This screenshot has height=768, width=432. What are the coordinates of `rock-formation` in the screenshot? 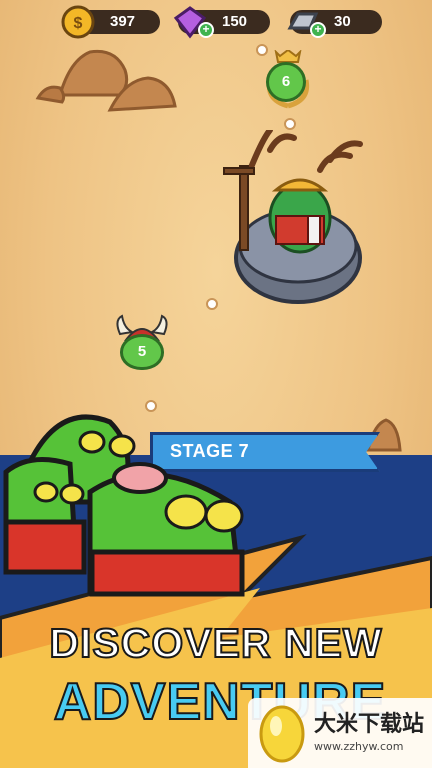 It's located at (106, 80).